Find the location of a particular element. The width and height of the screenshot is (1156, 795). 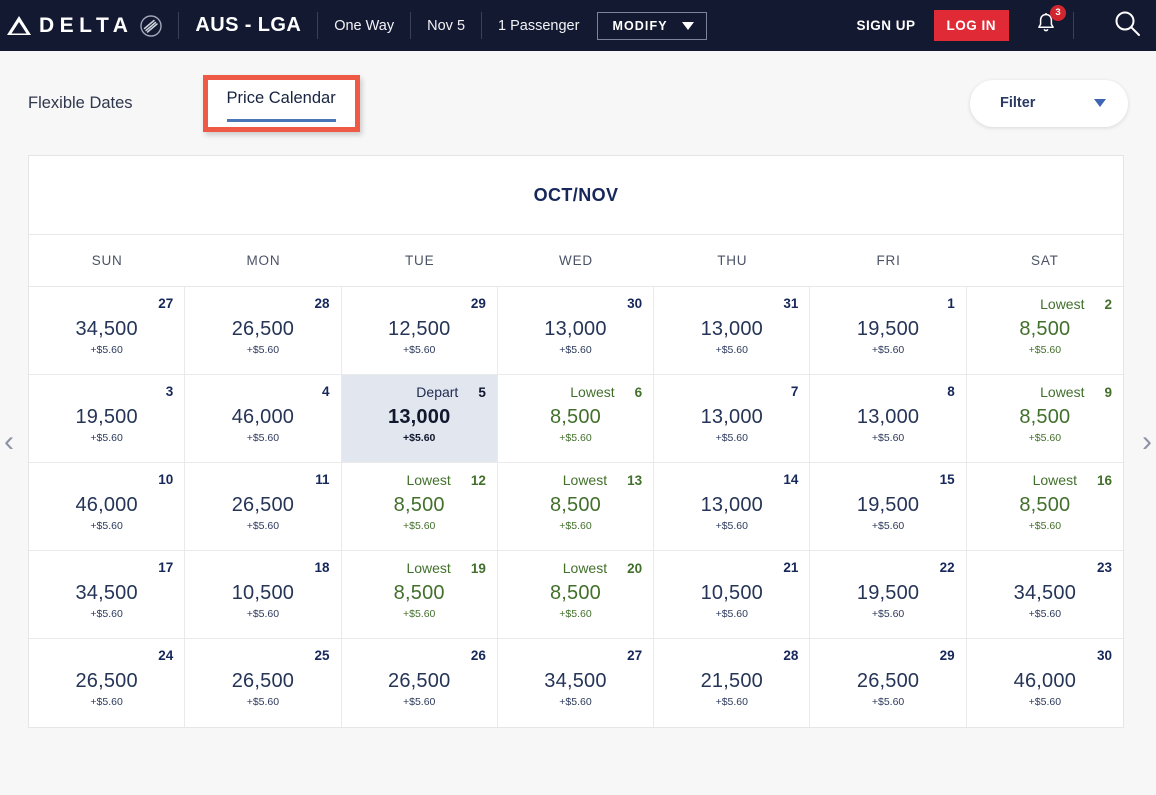

weekday-label-tue: TUE is located at coordinates (420, 260).